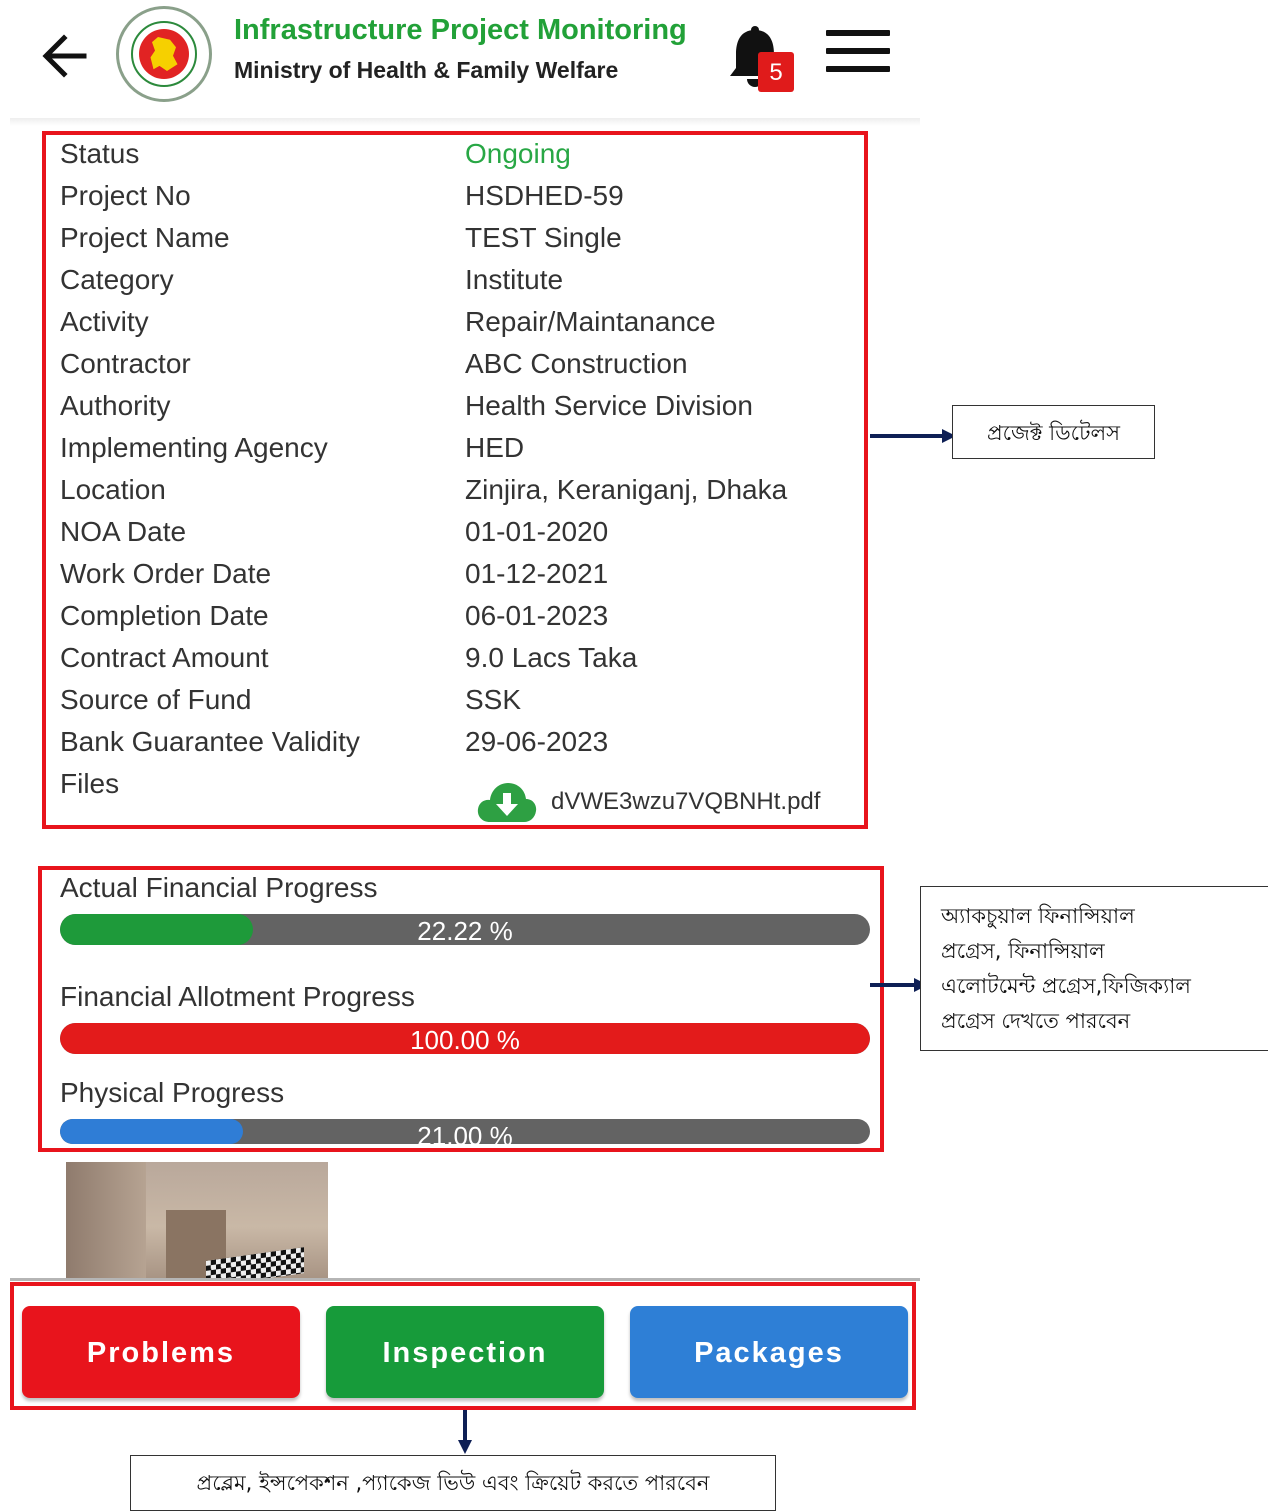  What do you see at coordinates (65, 56) in the screenshot?
I see `back-arrow-icon` at bounding box center [65, 56].